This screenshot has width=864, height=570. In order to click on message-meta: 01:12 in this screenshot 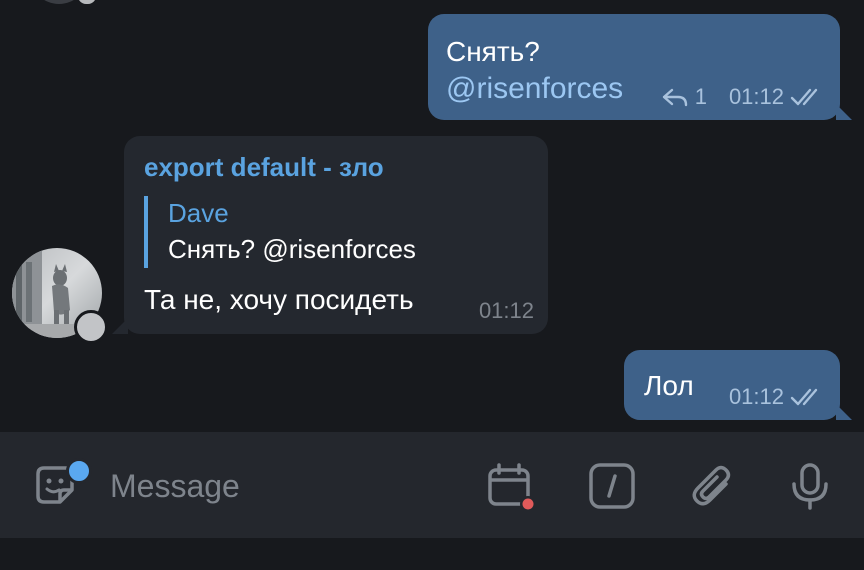, I will do `click(777, 397)`.